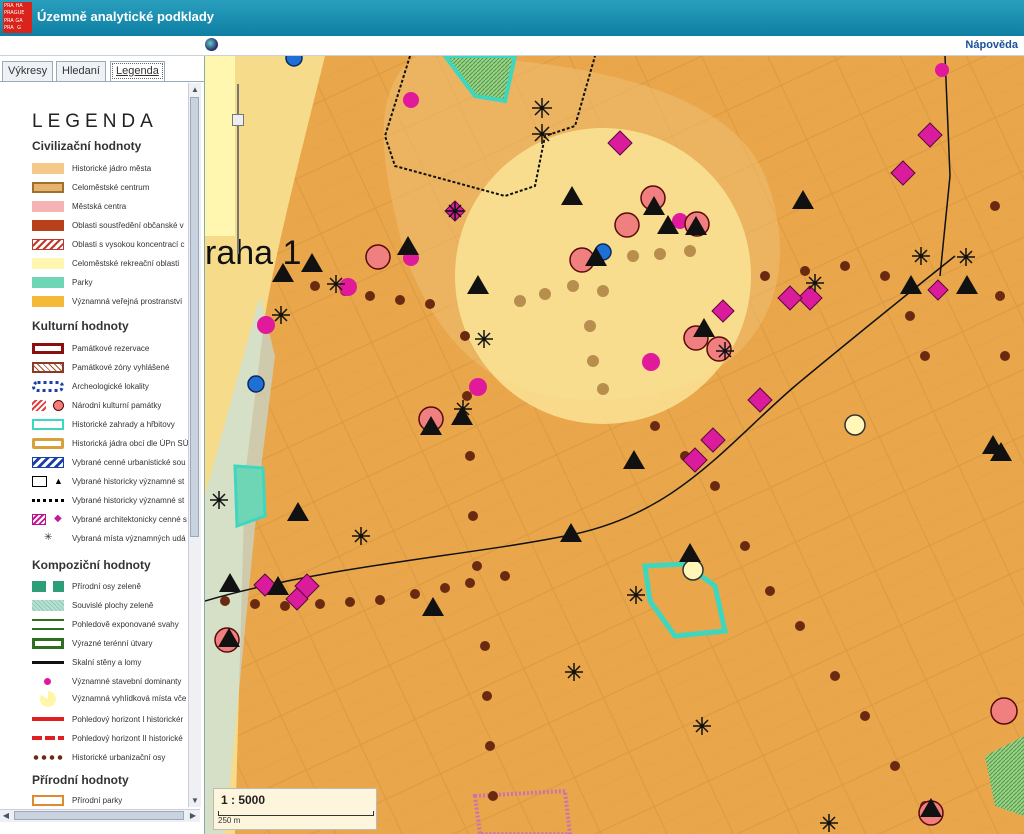  What do you see at coordinates (110, 502) in the screenshot?
I see `legend-item: Vybrané historicky významné st` at bounding box center [110, 502].